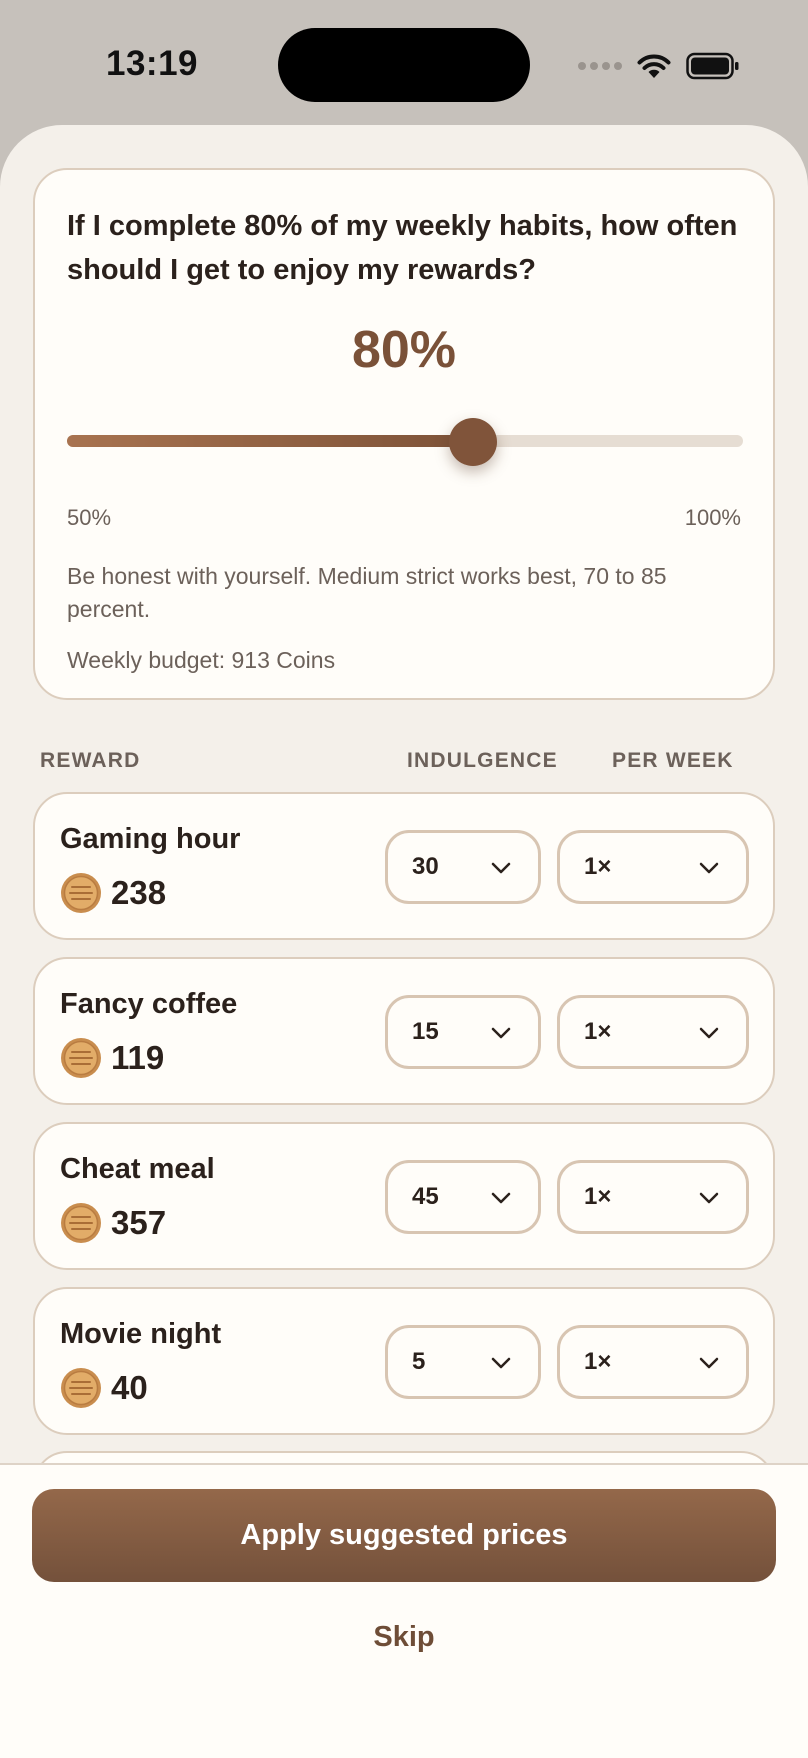  Describe the element at coordinates (404, 1637) in the screenshot. I see `skip-button: Skip` at that location.